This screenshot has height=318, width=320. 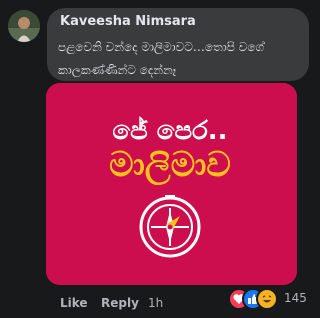 I want to click on haha-icon, so click(x=267, y=299).